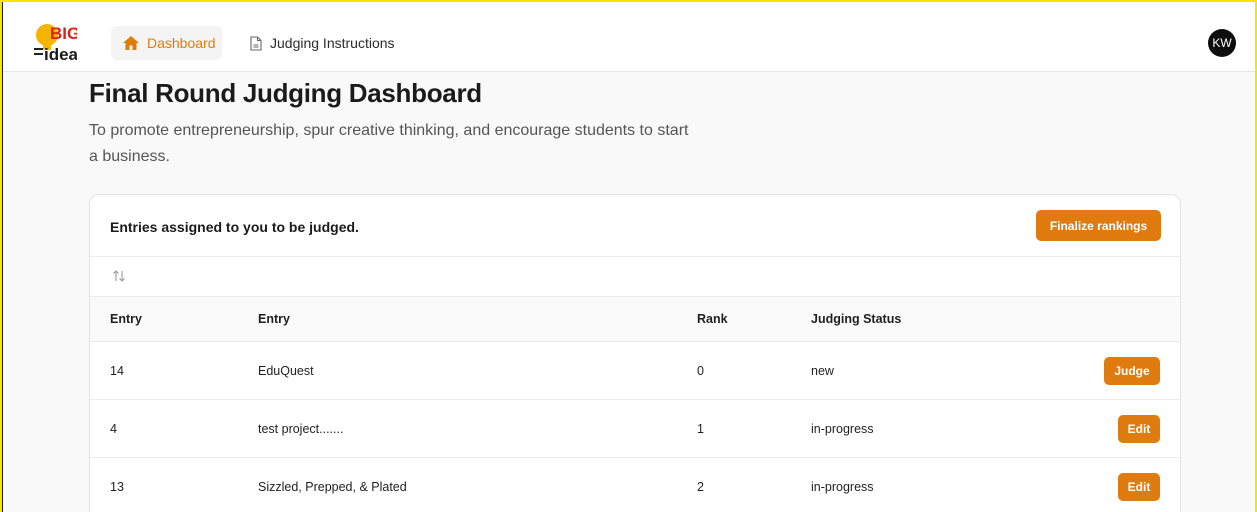 This screenshot has width=1257, height=512. What do you see at coordinates (700, 486) in the screenshot?
I see `entry-rank: 2` at bounding box center [700, 486].